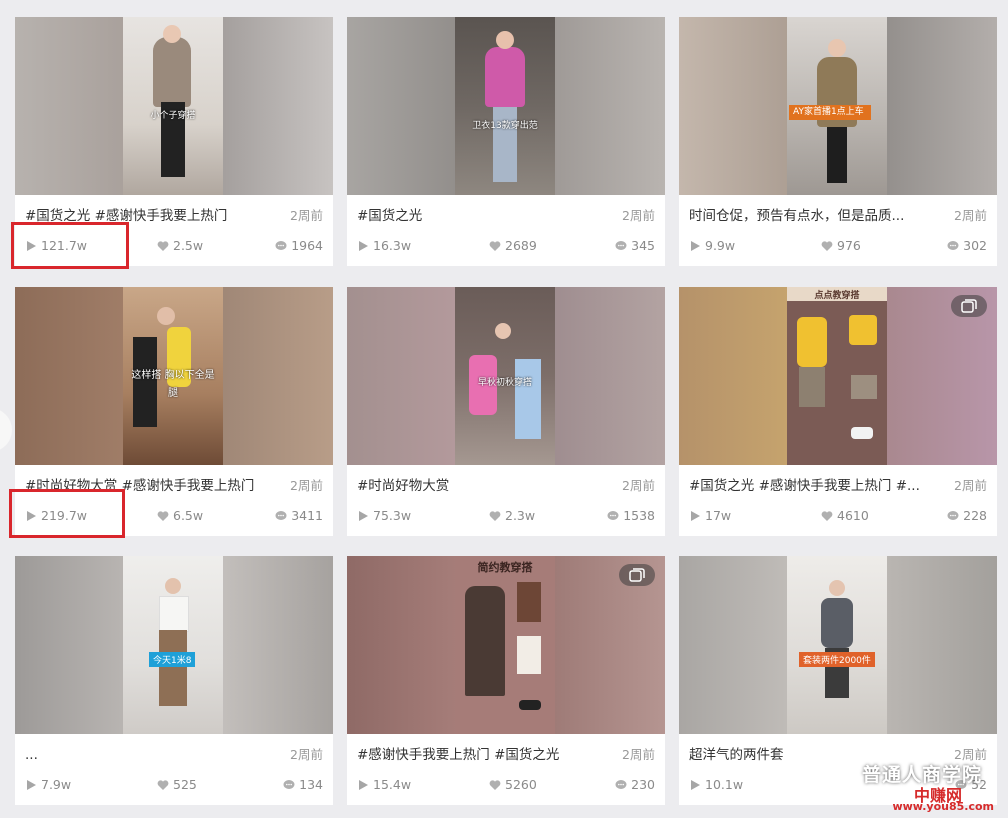 This screenshot has height=818, width=1008. What do you see at coordinates (845, 516) in the screenshot?
I see `like-count: 4610` at bounding box center [845, 516].